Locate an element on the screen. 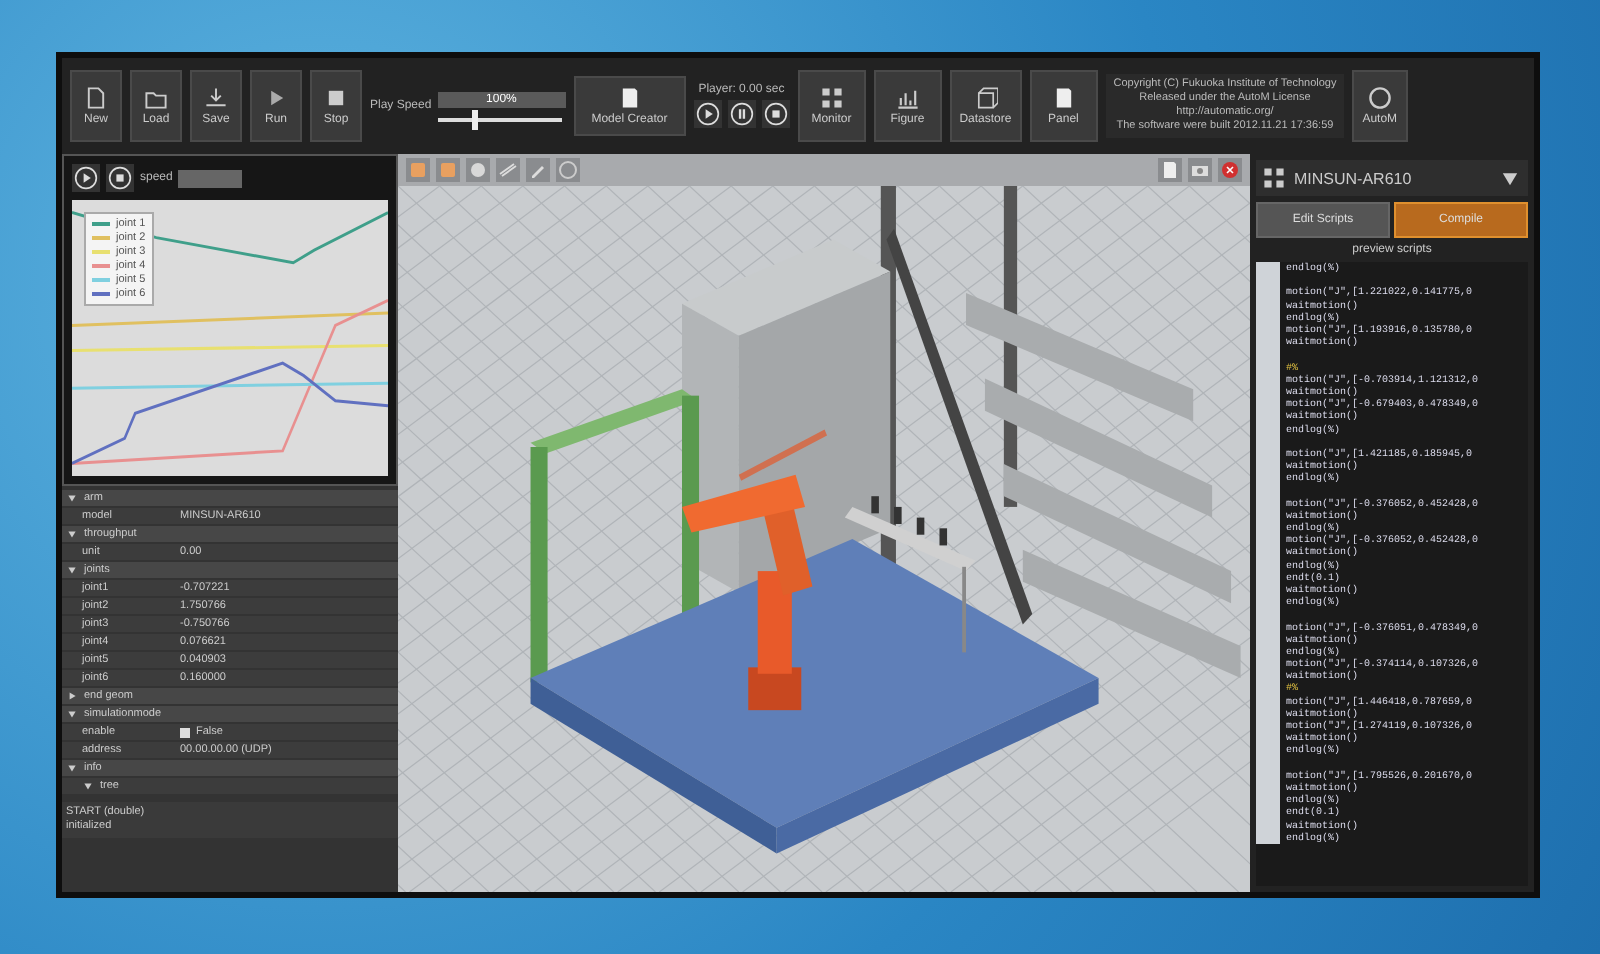  pause-button is located at coordinates (741, 114).